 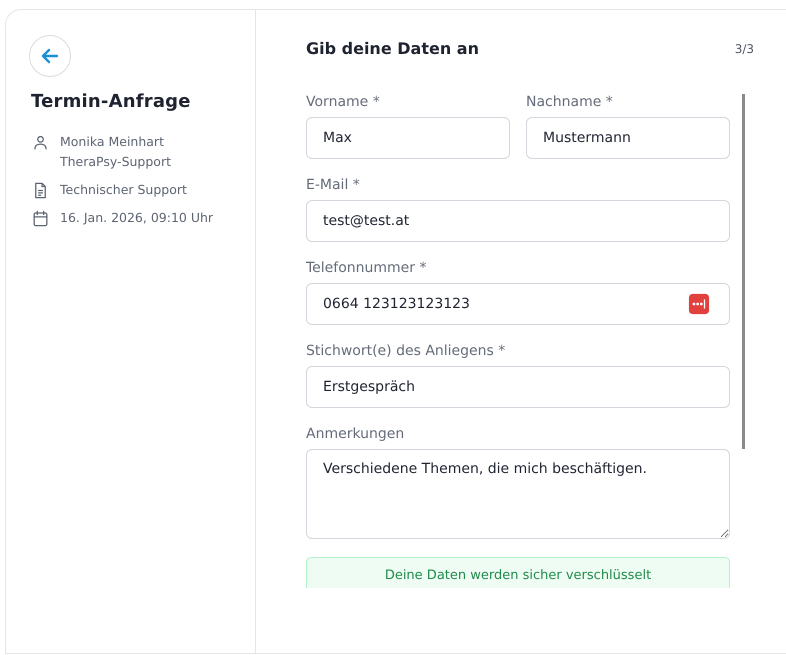 What do you see at coordinates (367, 268) in the screenshot?
I see `field-label: Telefonnummer *` at bounding box center [367, 268].